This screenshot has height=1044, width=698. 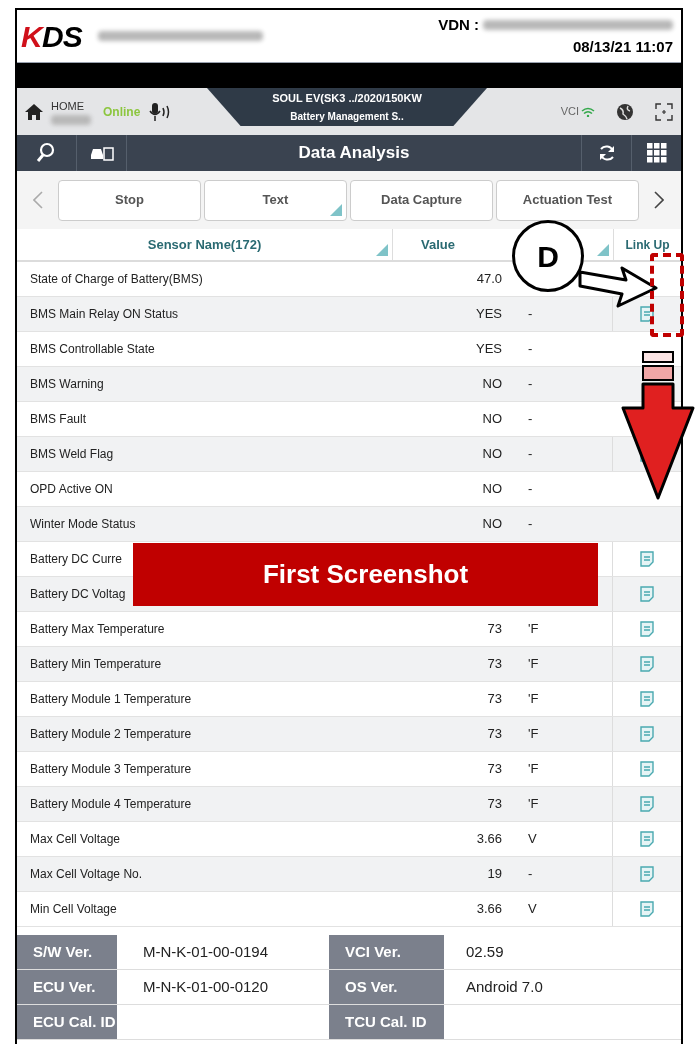 I want to click on sensor-name: OPD Active ON, so click(x=71, y=489).